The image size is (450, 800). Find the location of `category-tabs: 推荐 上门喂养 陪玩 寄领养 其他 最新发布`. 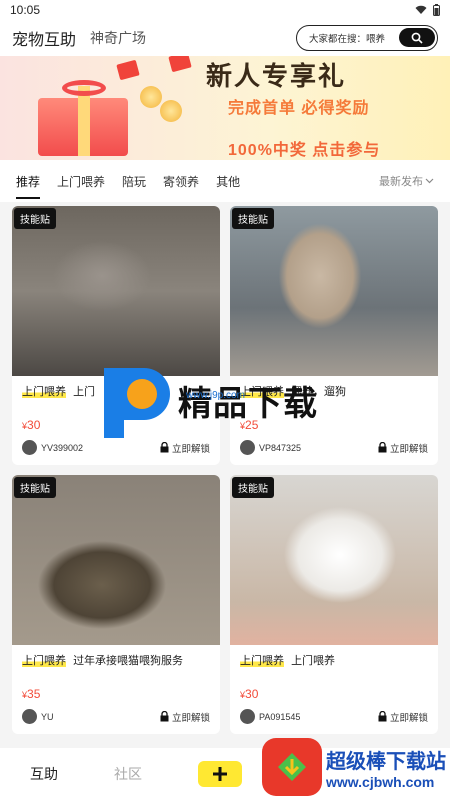

category-tabs: 推荐 上门喂养 陪玩 寄领养 其他 最新发布 is located at coordinates (225, 181).